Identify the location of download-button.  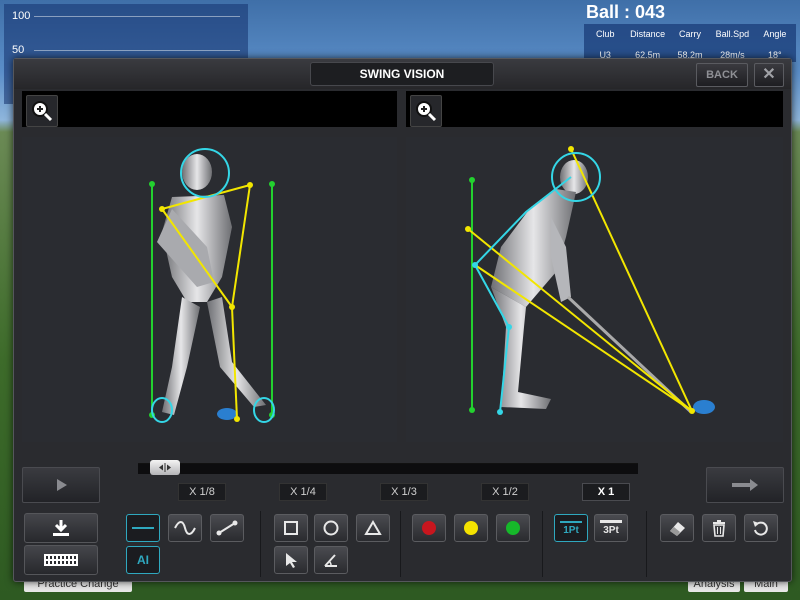
(61, 528).